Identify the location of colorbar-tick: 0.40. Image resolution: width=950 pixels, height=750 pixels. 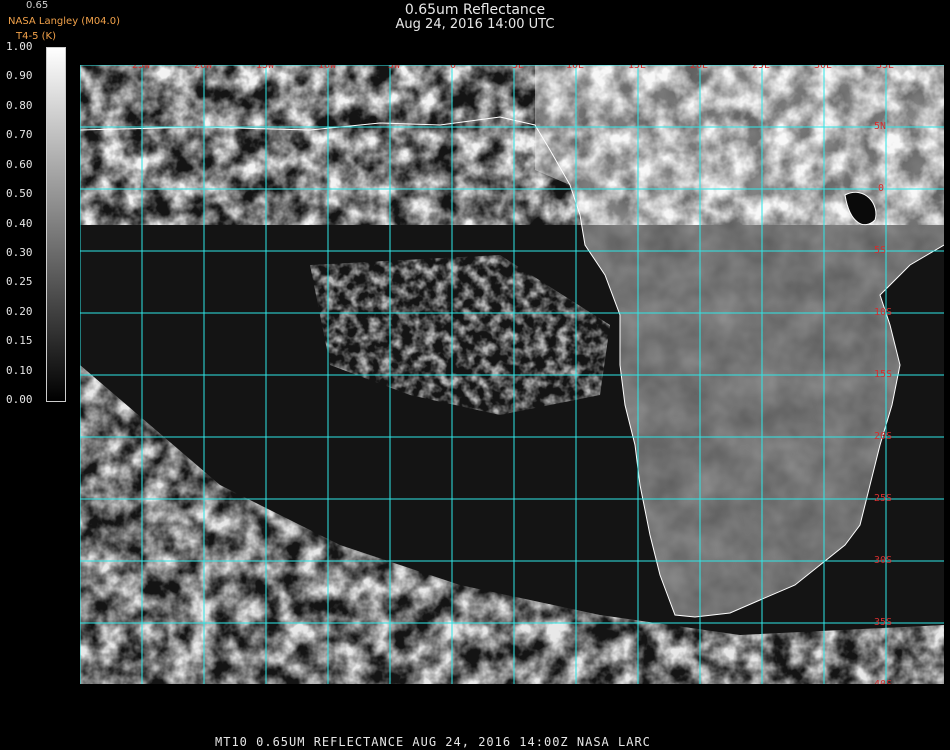
(19, 223).